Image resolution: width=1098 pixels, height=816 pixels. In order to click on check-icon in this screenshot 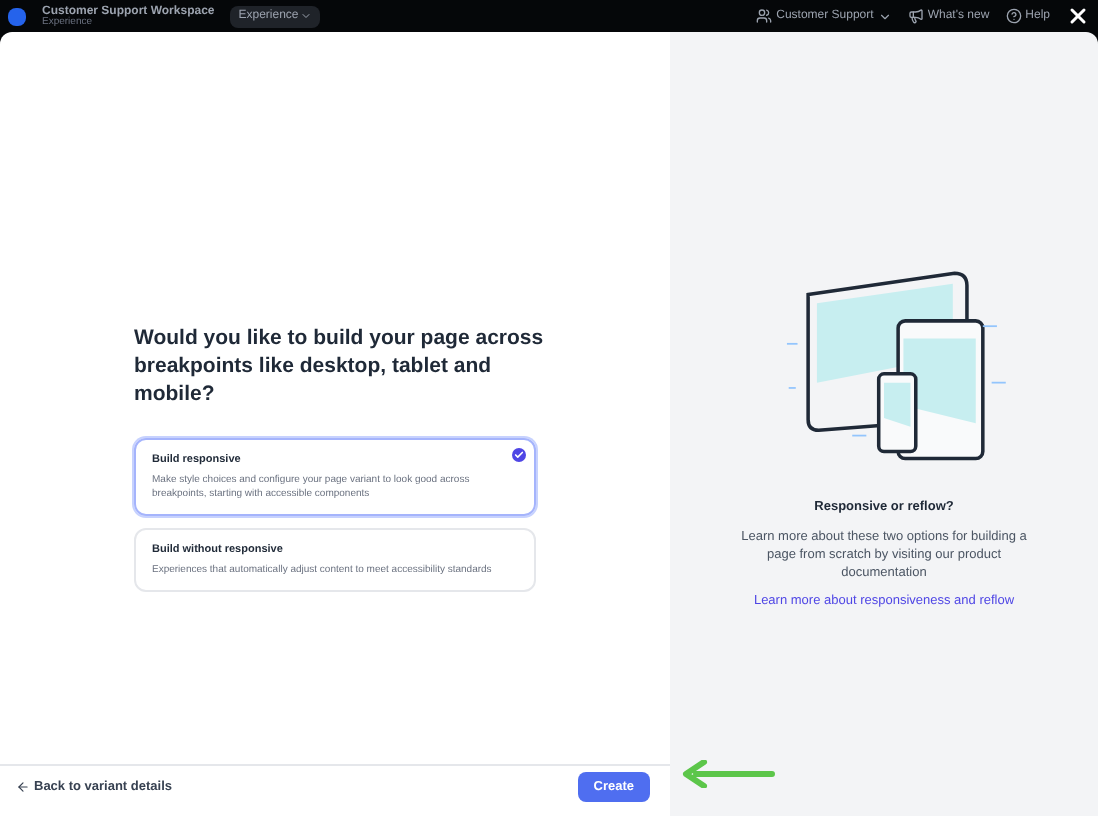, I will do `click(519, 454)`.